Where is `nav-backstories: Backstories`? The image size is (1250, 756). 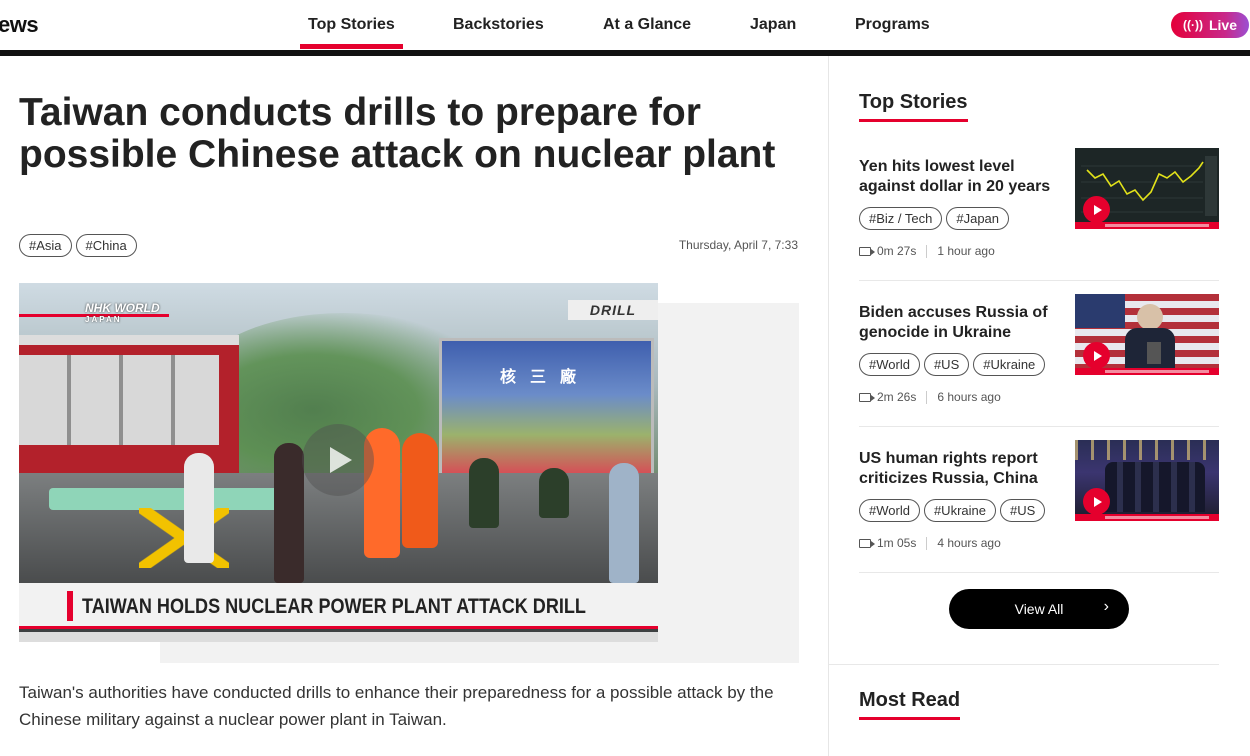 nav-backstories: Backstories is located at coordinates (498, 25).